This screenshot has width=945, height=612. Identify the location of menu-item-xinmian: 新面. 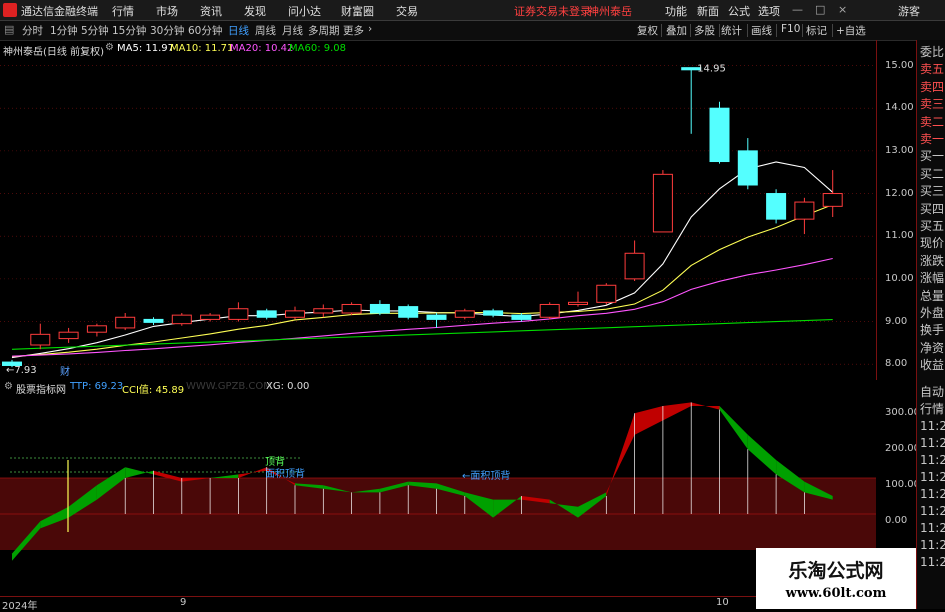
(708, 11).